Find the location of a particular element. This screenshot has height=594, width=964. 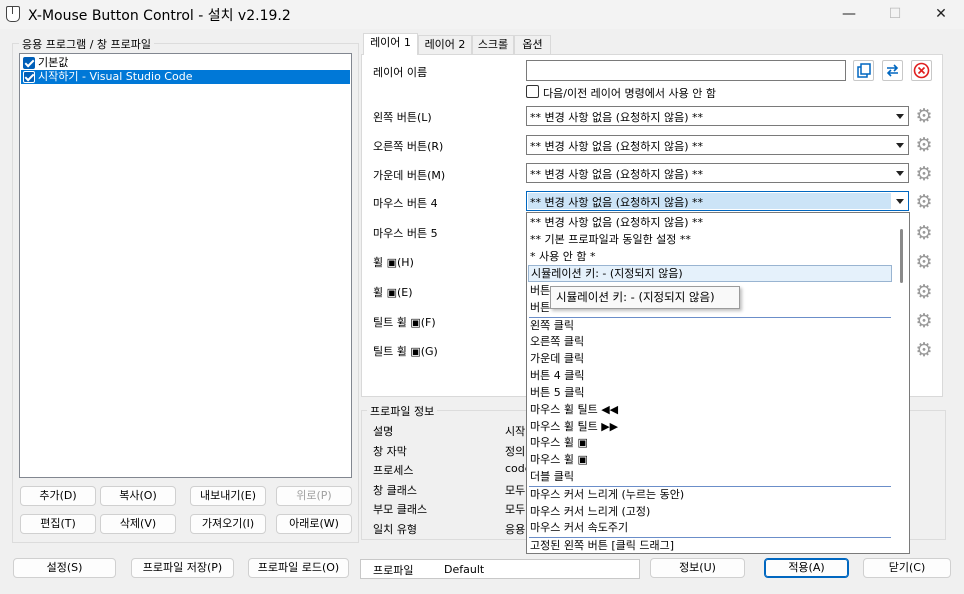

dropdown-item: 마우스 커서 느리게 (누르는 동안) is located at coordinates (710, 494).